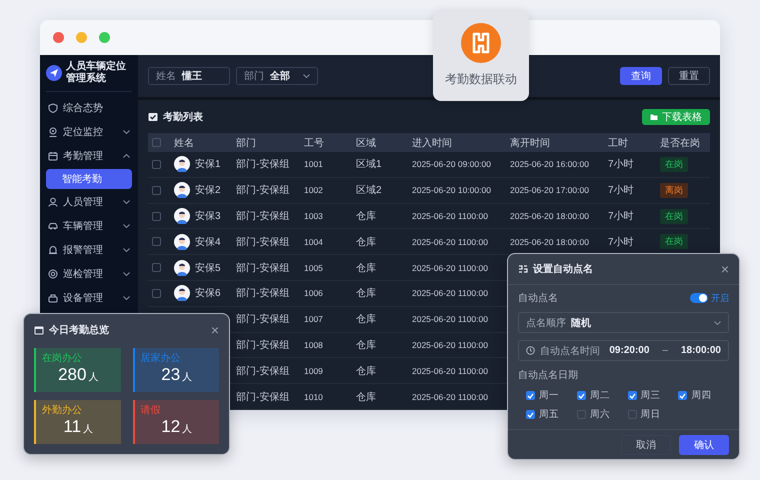  Describe the element at coordinates (89, 108) in the screenshot. I see `sidebar-item: 综合态势` at that location.